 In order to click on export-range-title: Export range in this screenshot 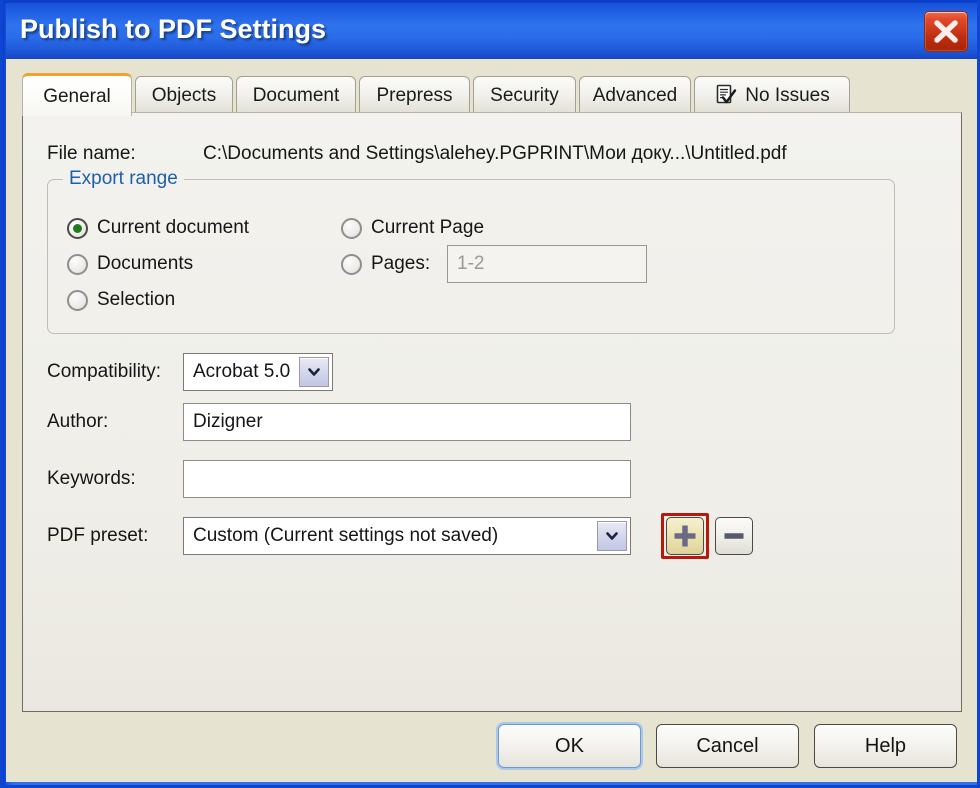, I will do `click(123, 179)`.